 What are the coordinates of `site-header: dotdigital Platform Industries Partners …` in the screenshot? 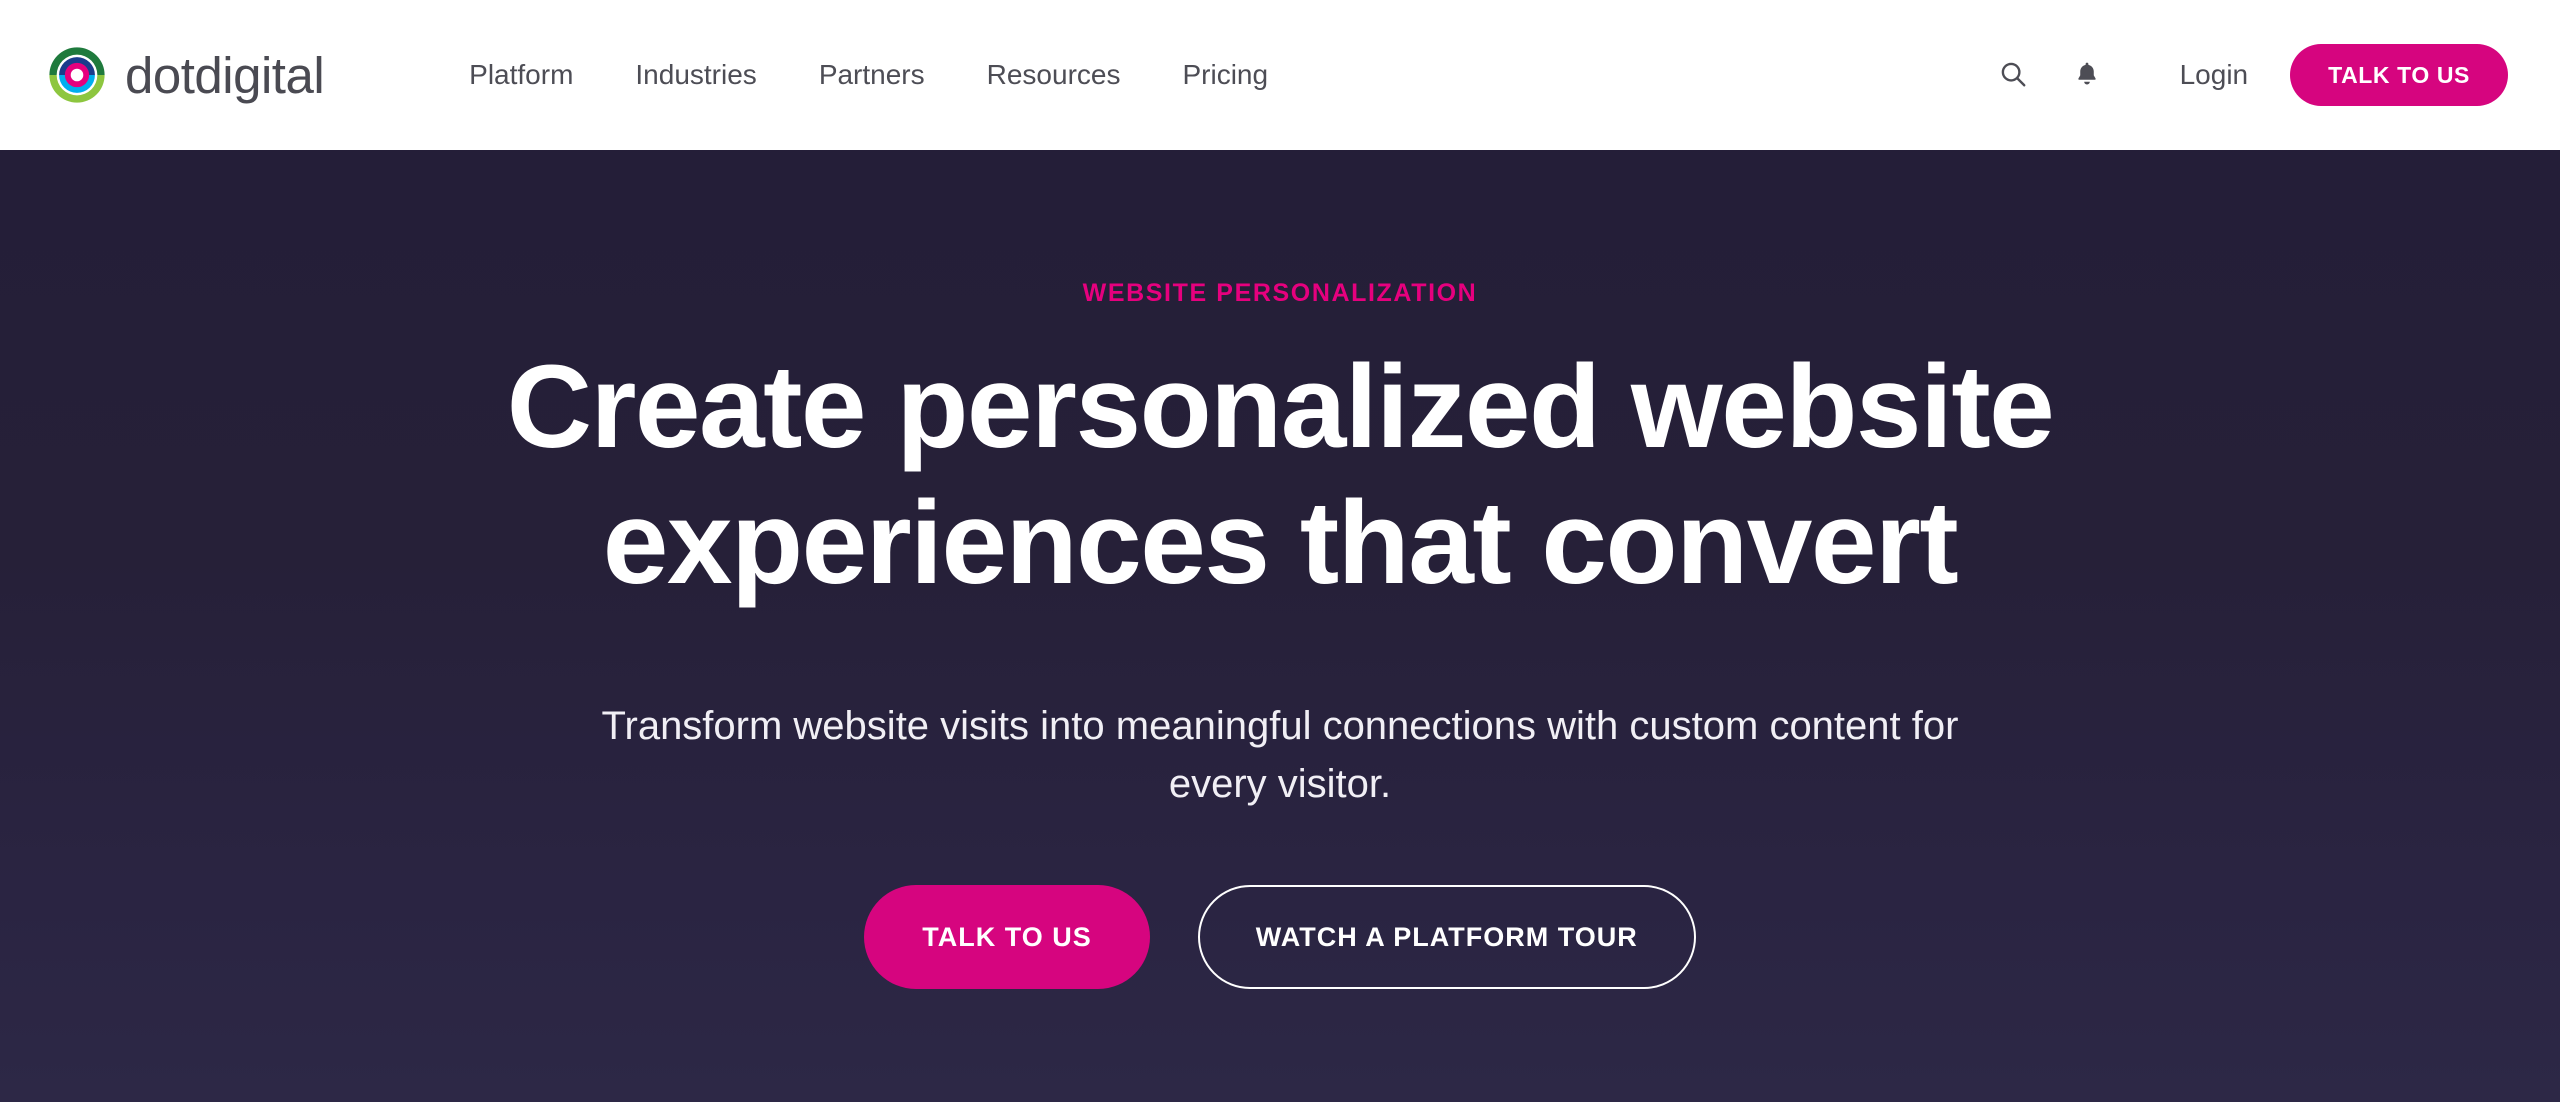 It's located at (1280, 75).